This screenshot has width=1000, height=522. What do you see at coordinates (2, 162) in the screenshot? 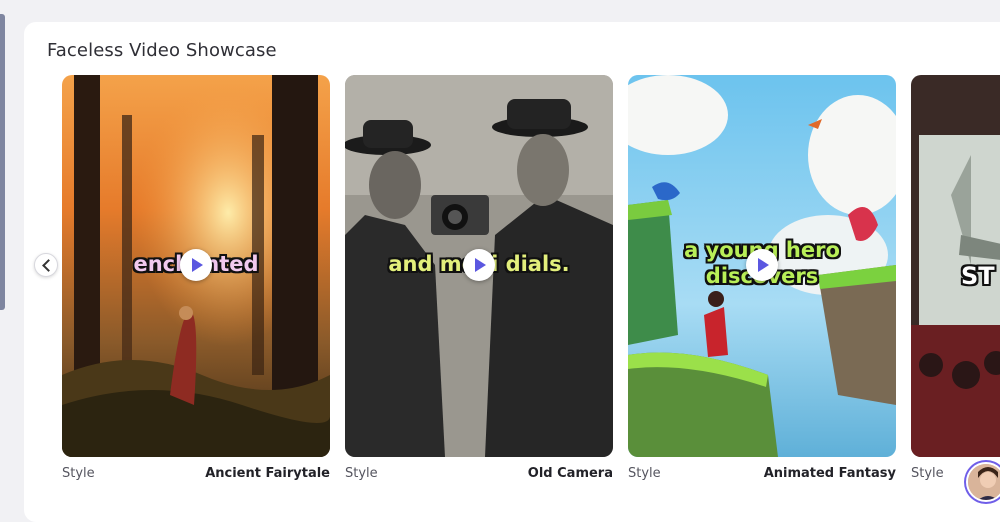
I see `sidebar-edge` at bounding box center [2, 162].